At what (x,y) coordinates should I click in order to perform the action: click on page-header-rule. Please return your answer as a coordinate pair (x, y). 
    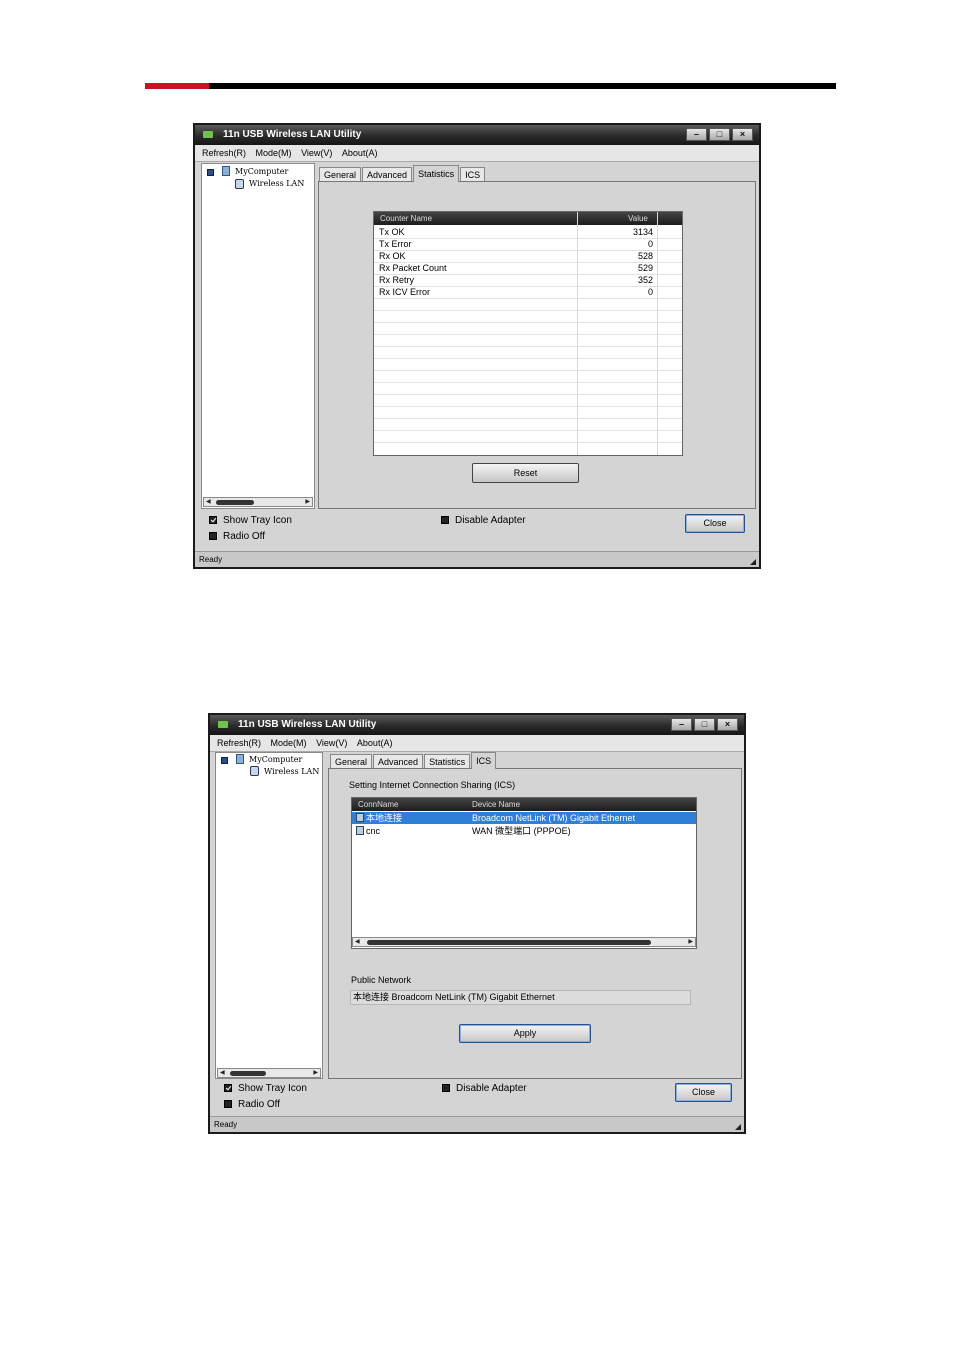
    Looking at the image, I should click on (490, 86).